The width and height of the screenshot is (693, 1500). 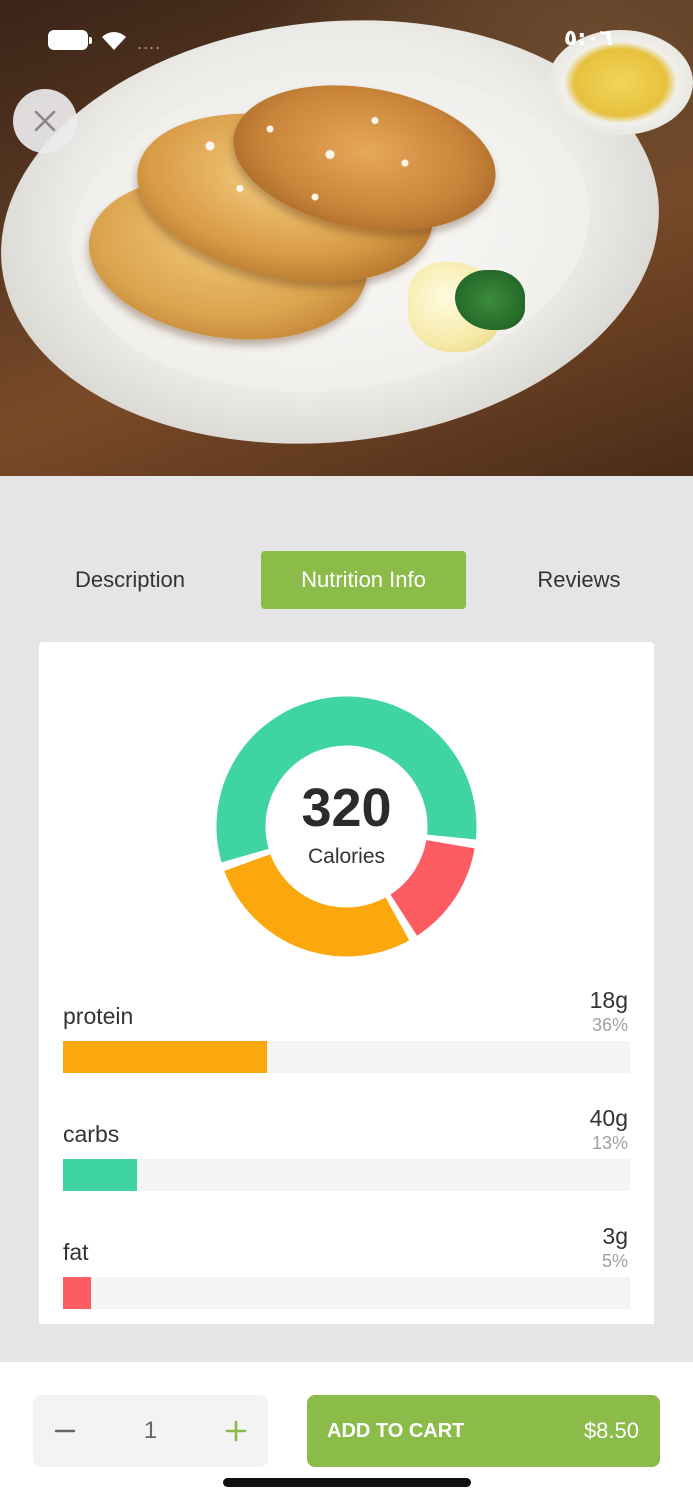 I want to click on nutrient-amount: 40g, so click(x=608, y=1118).